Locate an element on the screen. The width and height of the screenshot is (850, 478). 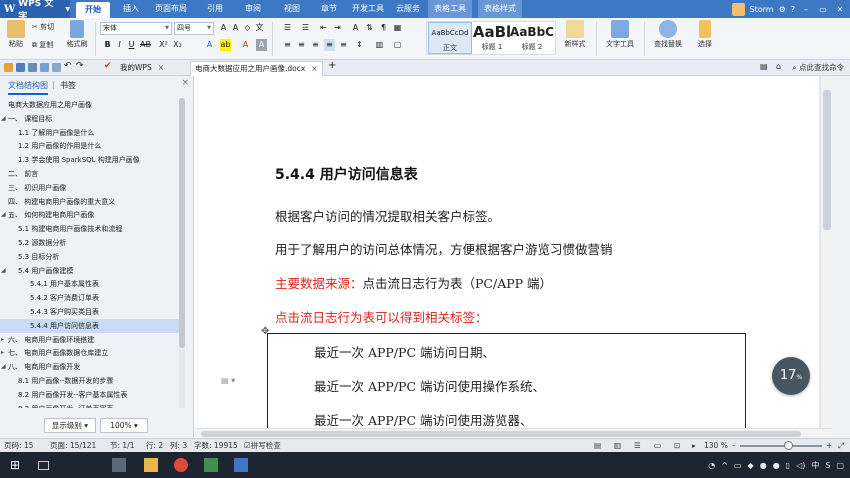
battery-icon: ▭ is located at coordinates (738, 465).